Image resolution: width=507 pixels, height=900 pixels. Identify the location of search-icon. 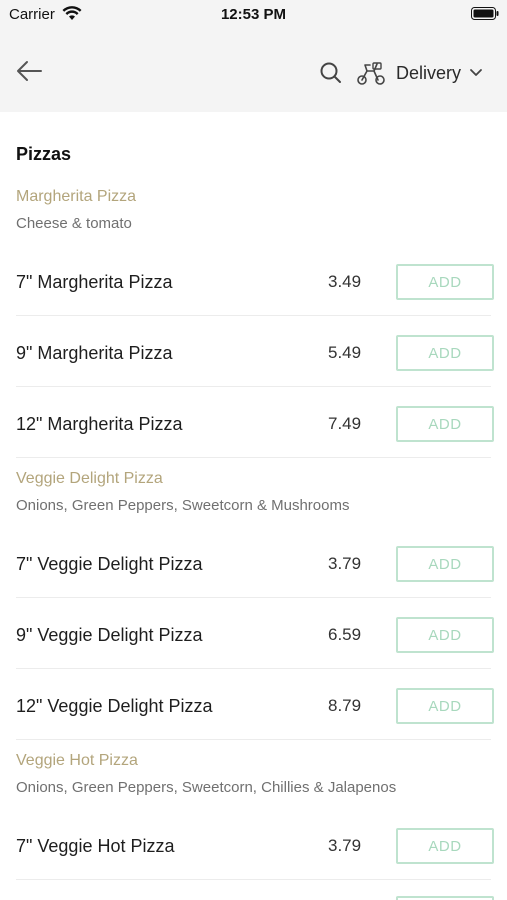
(331, 73).